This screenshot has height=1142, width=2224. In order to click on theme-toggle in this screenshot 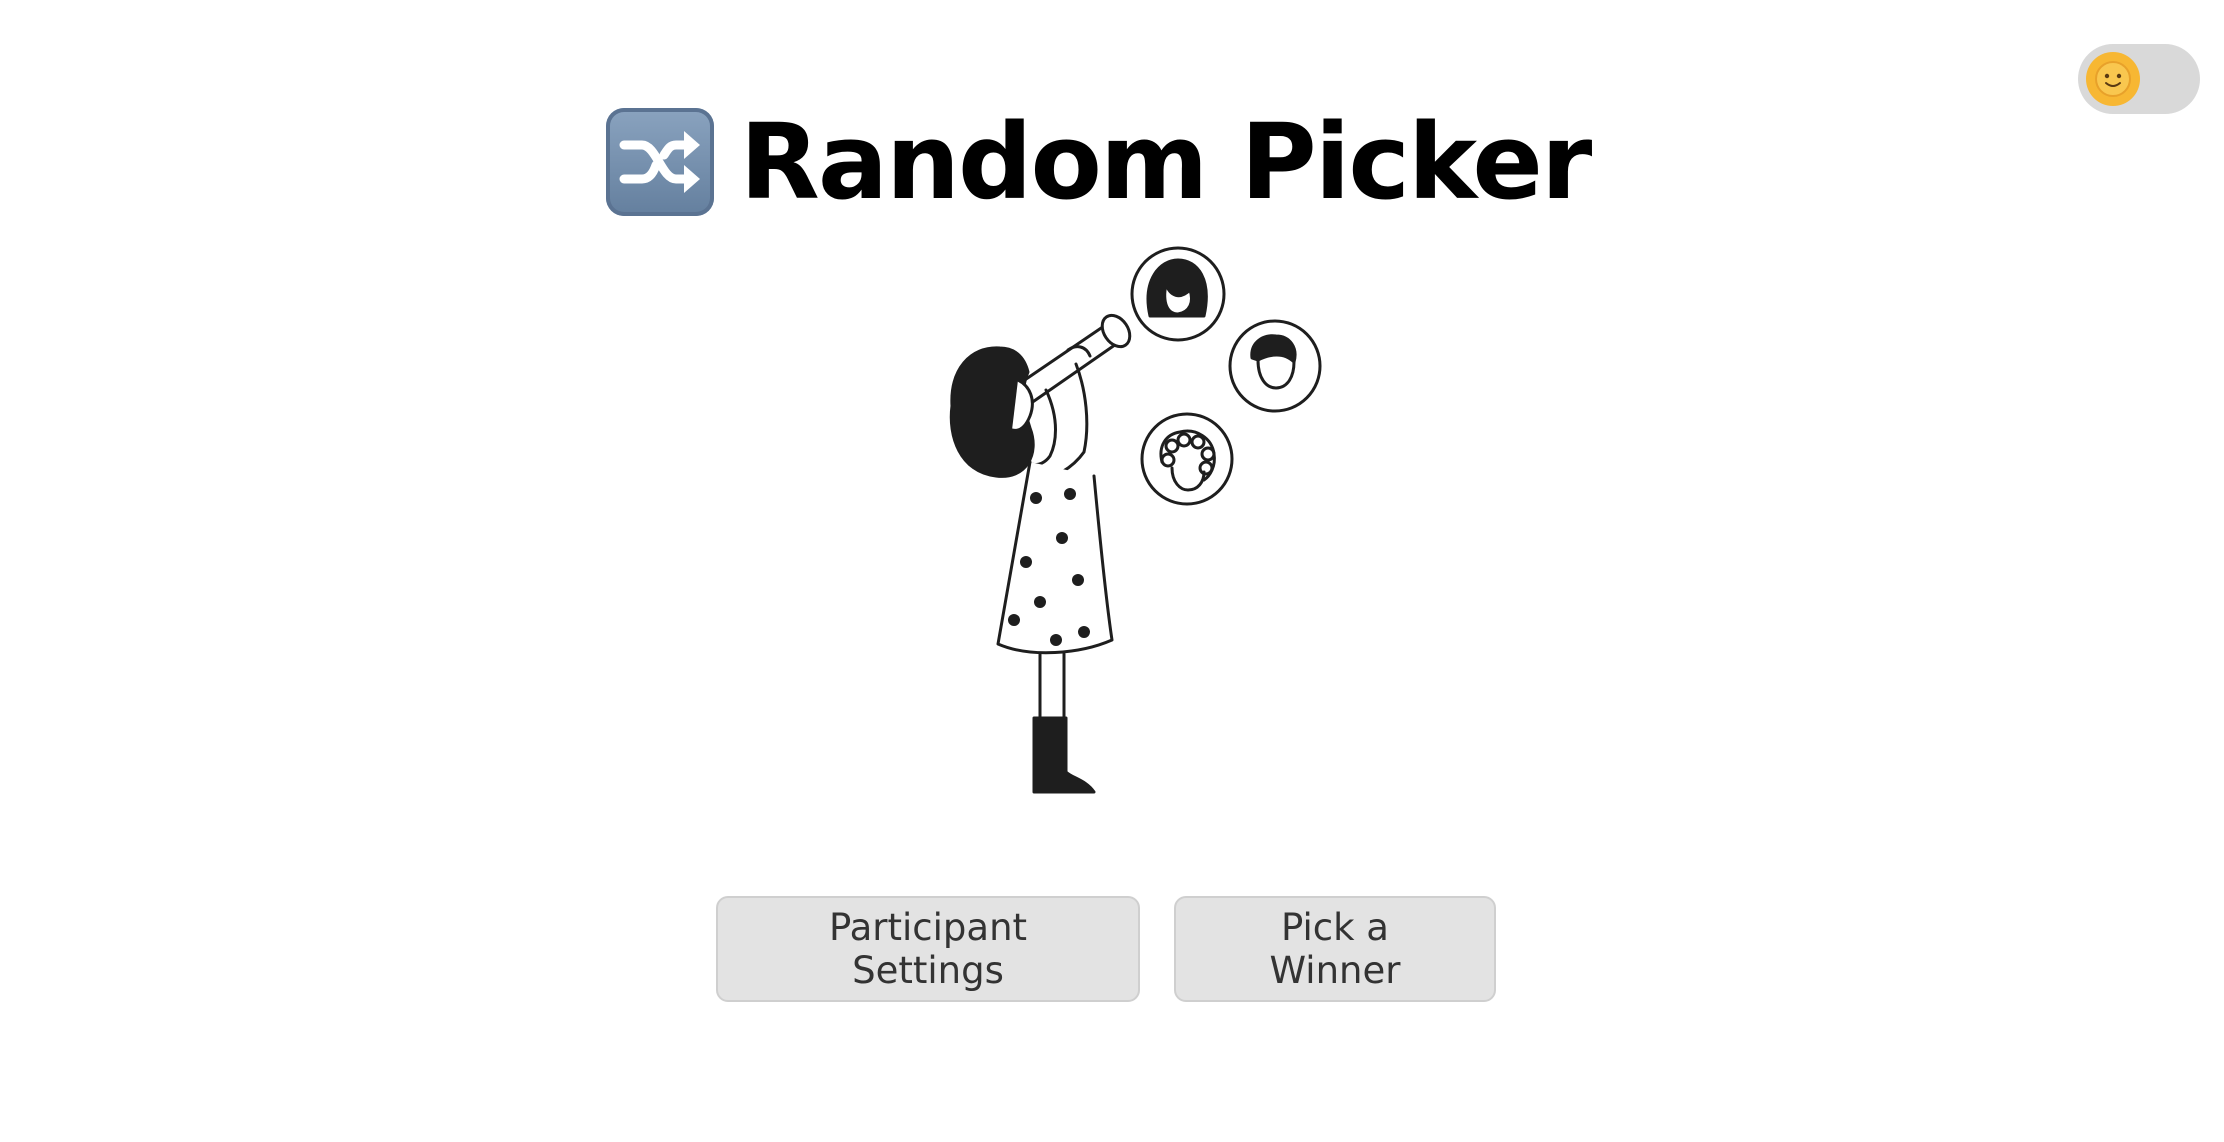, I will do `click(2139, 79)`.